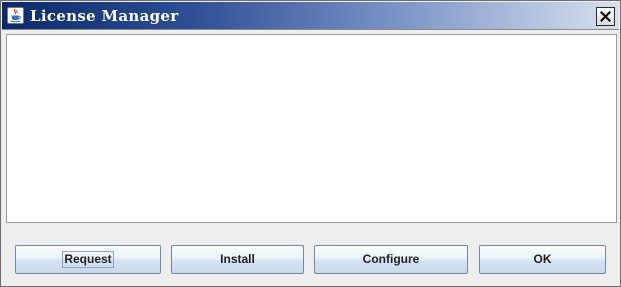 Image resolution: width=621 pixels, height=287 pixels. I want to click on request-button: Request, so click(88, 259).